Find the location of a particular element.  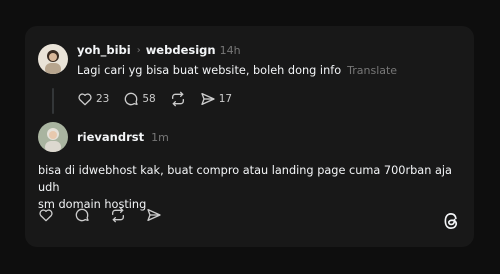

like-button is located at coordinates (46, 215).